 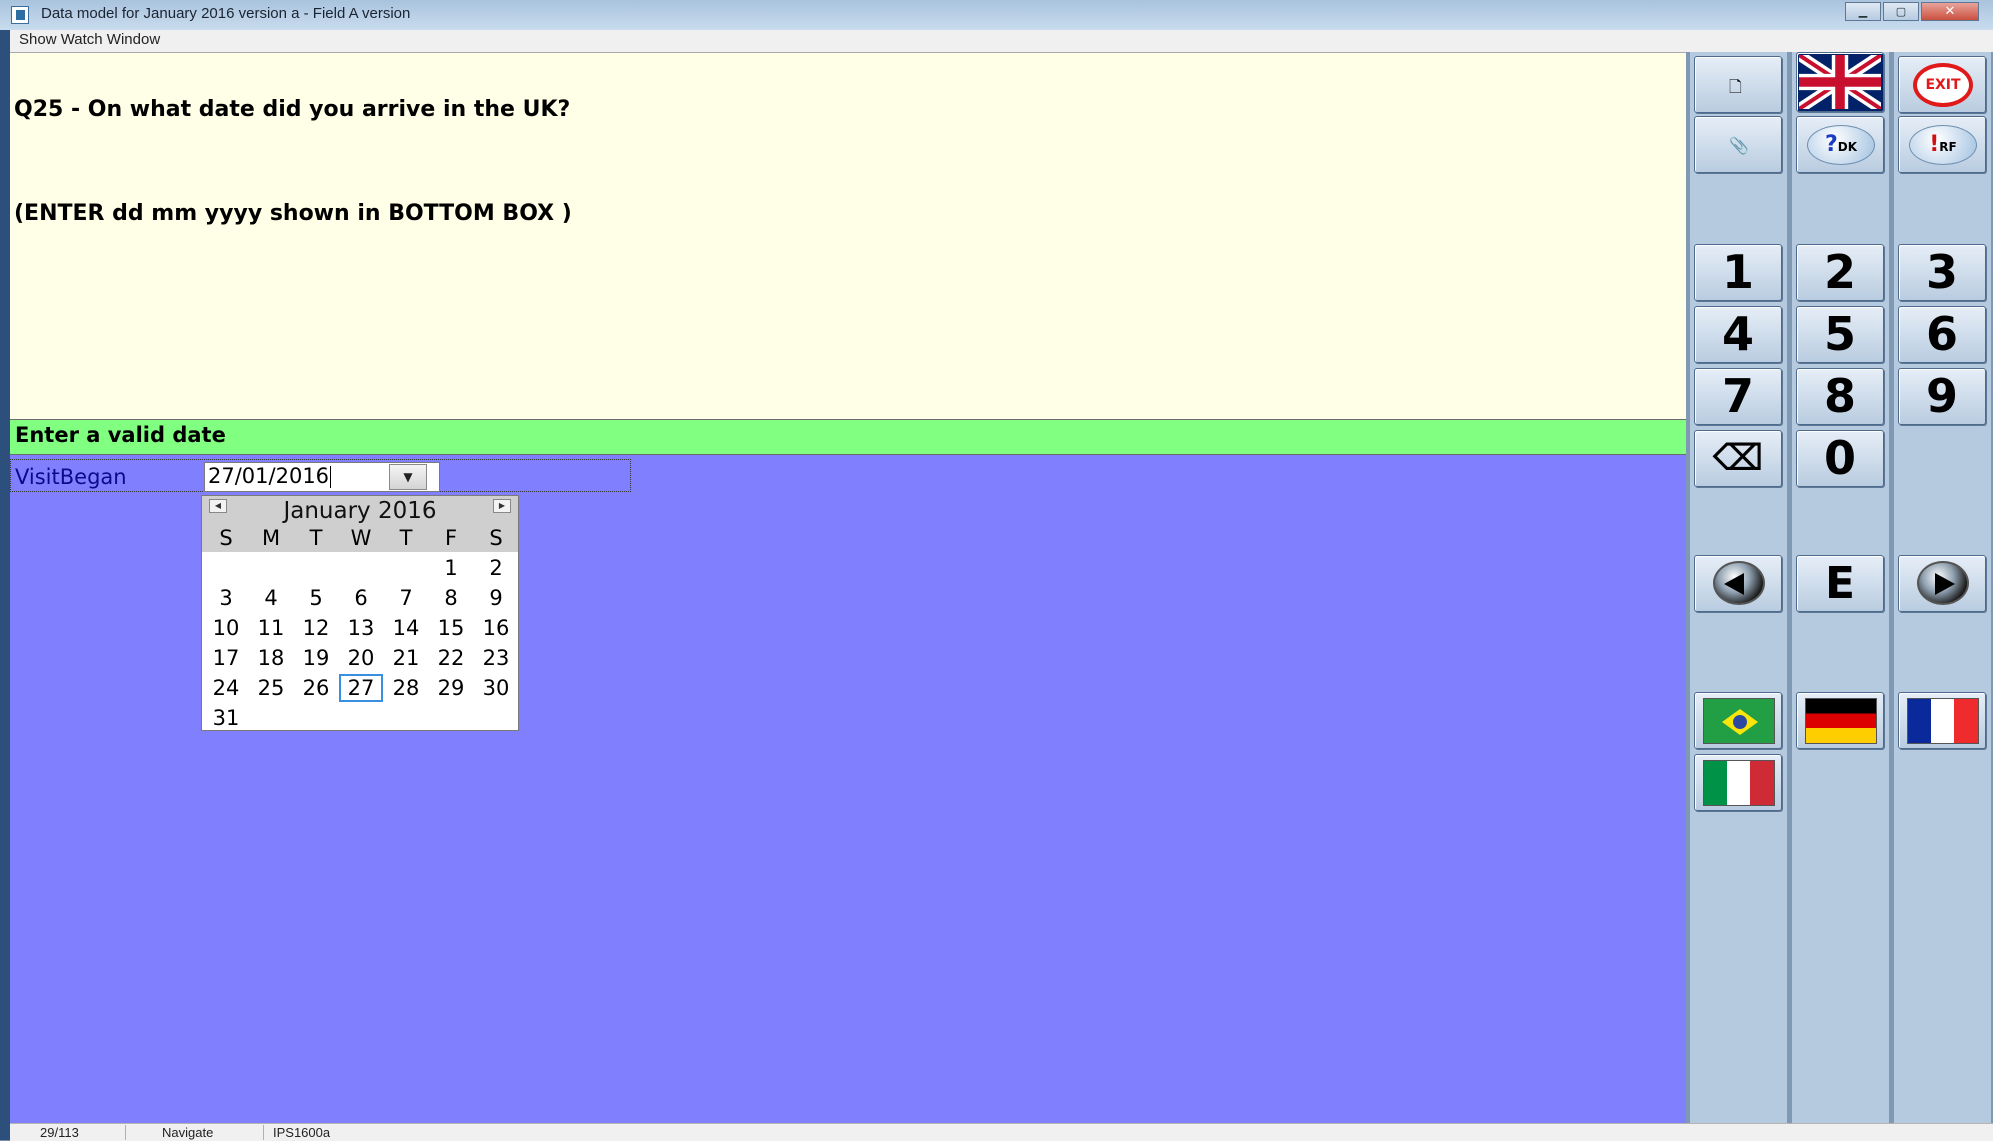 I want to click on left-arrow-icon, so click(x=1739, y=583).